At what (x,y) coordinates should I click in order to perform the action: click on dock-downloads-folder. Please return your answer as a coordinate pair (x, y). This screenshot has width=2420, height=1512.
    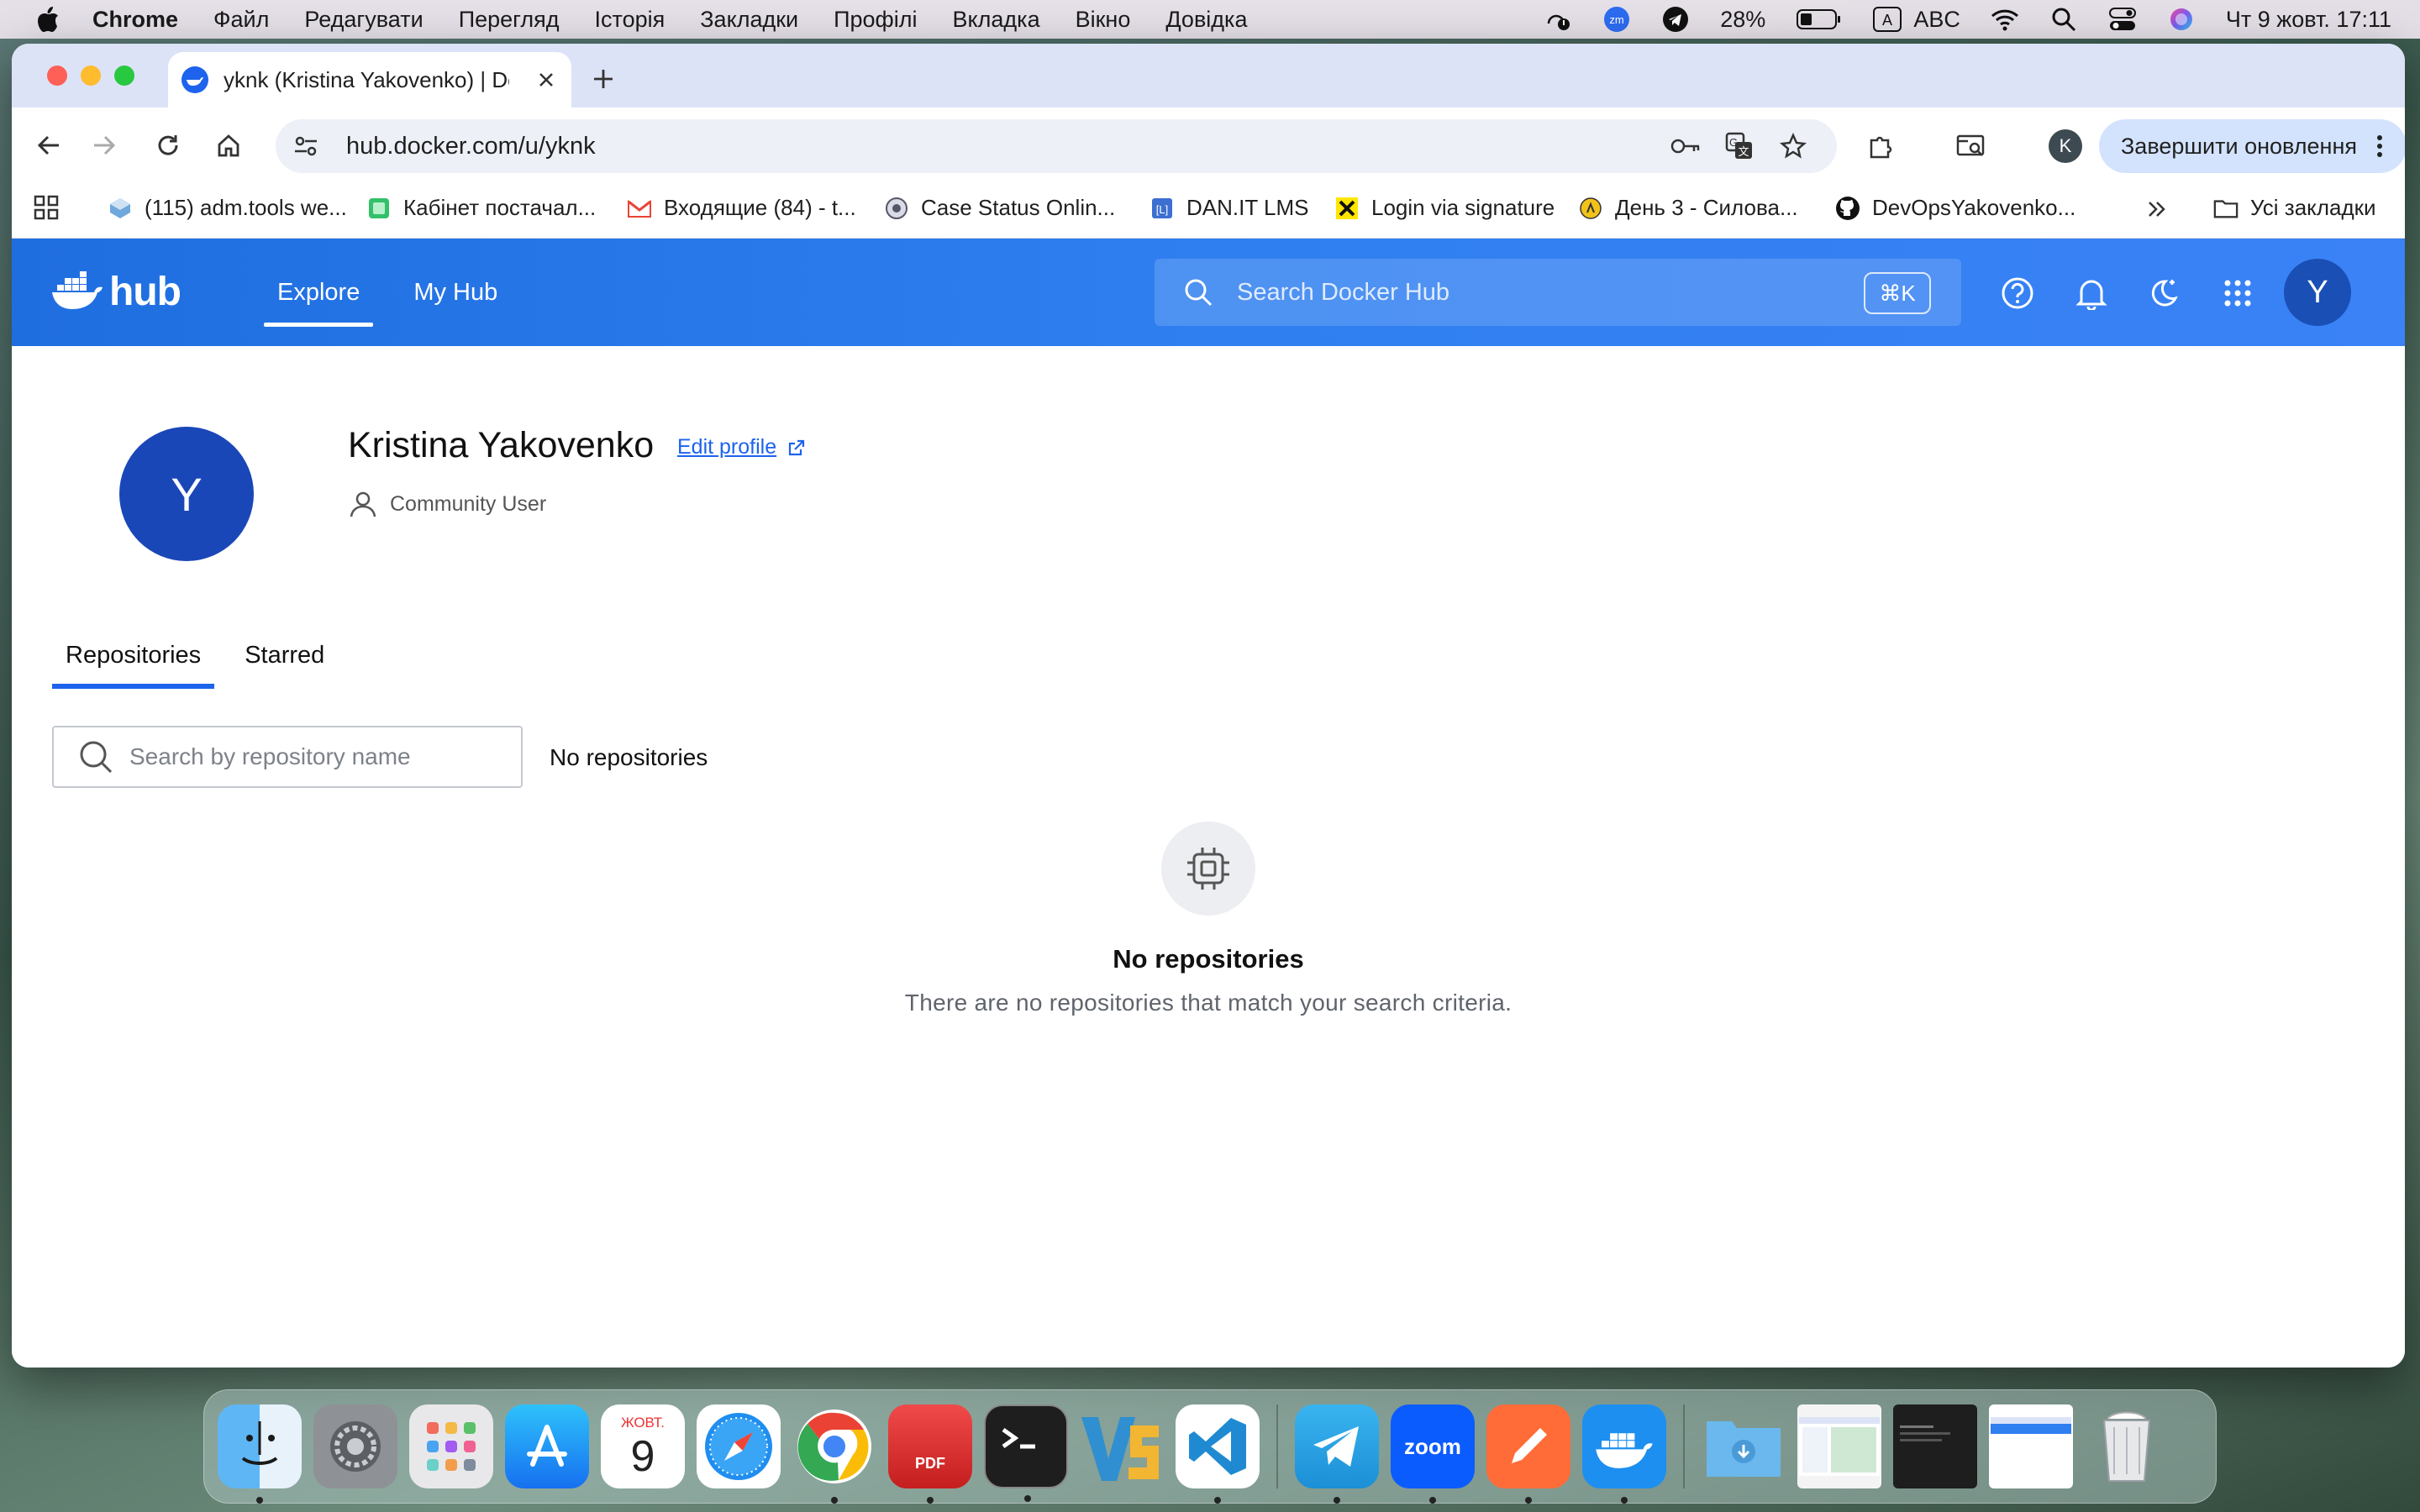
    Looking at the image, I should click on (1744, 1446).